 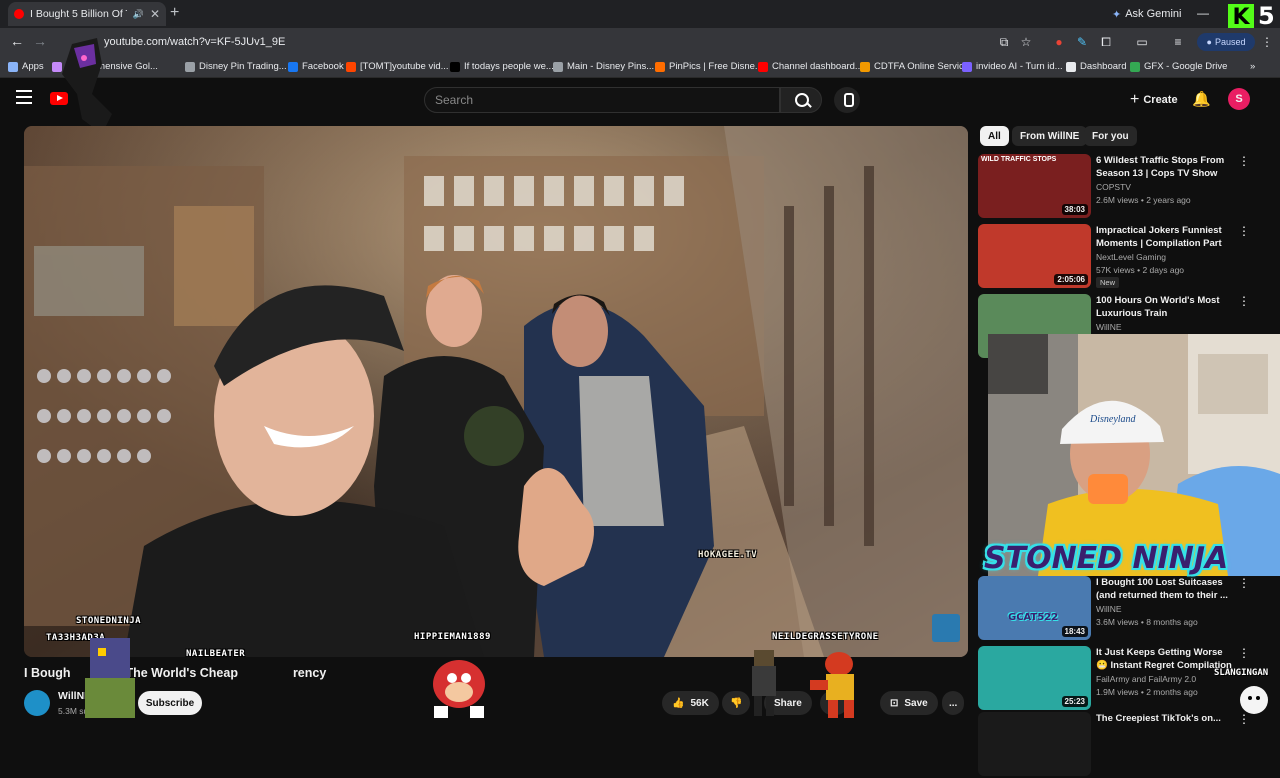 What do you see at coordinates (1096, 66) in the screenshot?
I see `bookmark-item: Dashboard` at bounding box center [1096, 66].